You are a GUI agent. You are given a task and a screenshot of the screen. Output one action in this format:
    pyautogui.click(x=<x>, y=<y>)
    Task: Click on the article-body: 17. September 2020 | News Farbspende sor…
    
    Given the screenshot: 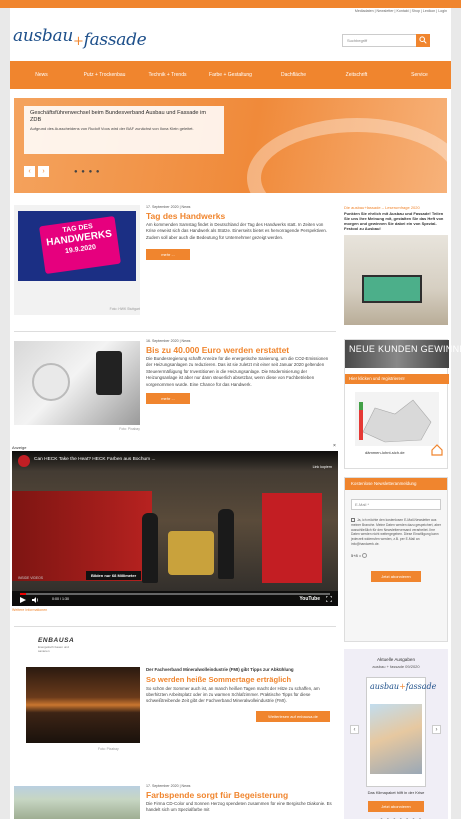 What is the action you would take?
    pyautogui.click(x=239, y=799)
    